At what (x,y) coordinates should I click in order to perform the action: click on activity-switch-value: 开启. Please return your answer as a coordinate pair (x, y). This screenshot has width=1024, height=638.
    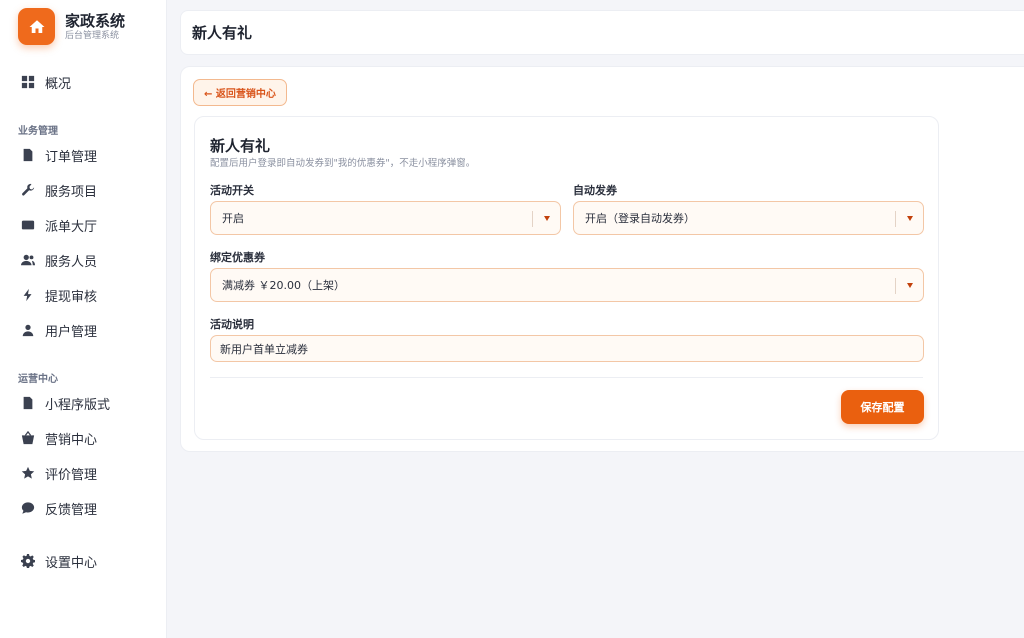
    Looking at the image, I should click on (233, 218).